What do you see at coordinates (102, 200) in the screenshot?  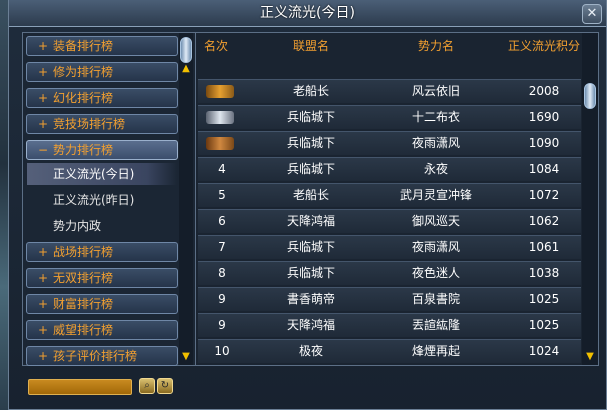 I see `nav-subitem-justice-yesterday: 正义流光(昨日)` at bounding box center [102, 200].